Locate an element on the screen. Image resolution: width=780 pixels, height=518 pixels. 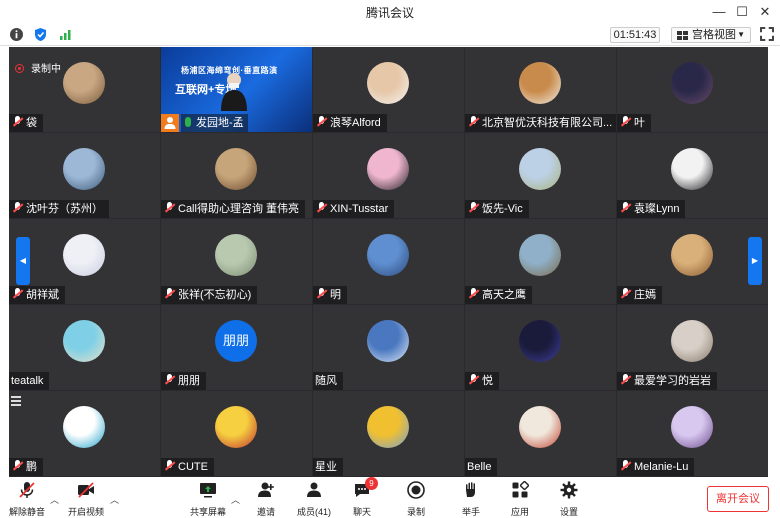
participant-tile: Melanie-Lu is located at coordinates (692, 433).